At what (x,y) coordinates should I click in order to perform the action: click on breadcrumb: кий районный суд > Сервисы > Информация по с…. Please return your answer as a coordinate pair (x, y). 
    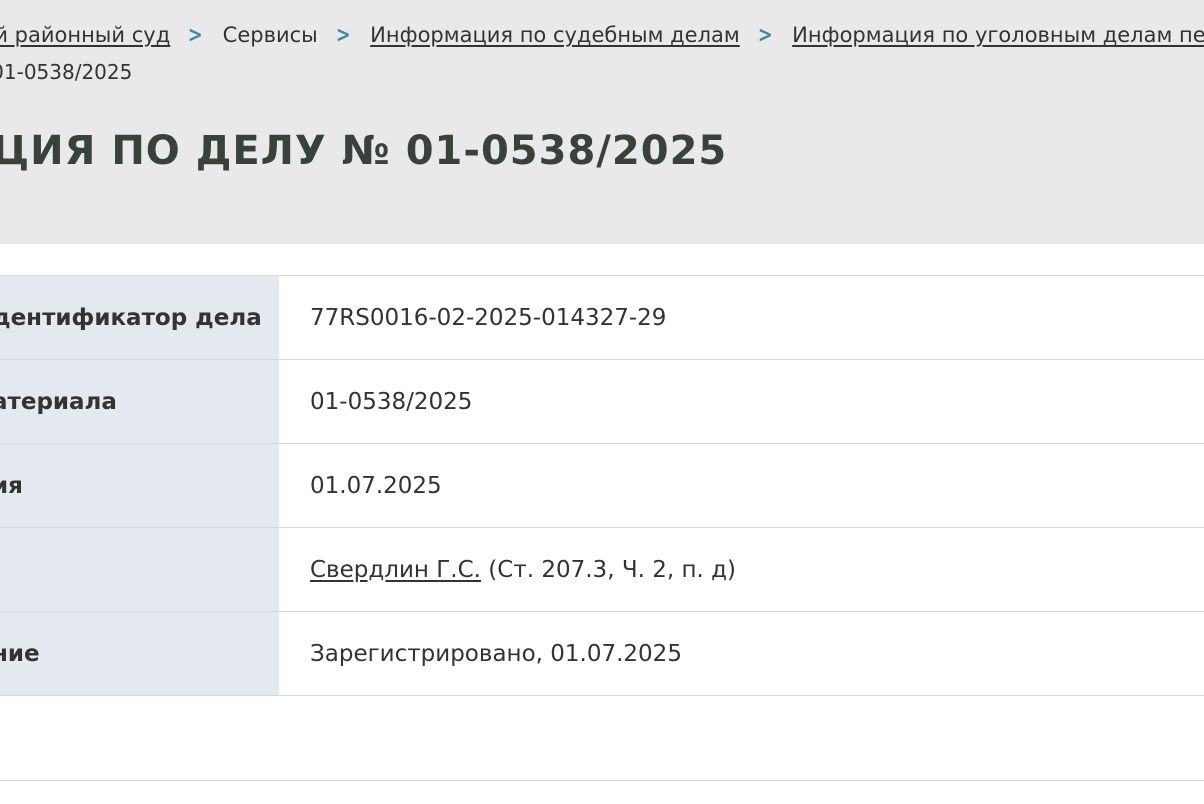
    Looking at the image, I should click on (602, 35).